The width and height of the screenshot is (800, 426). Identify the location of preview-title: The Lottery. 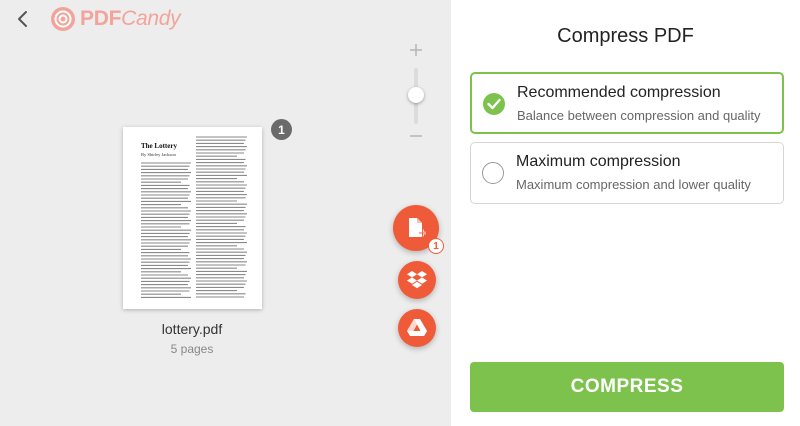
(159, 146).